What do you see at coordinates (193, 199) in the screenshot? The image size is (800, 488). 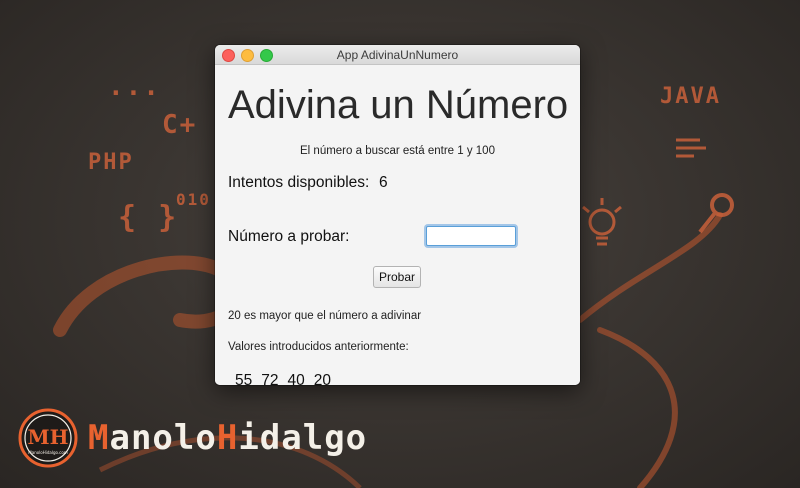 I see `bg-label-binary: 010` at bounding box center [193, 199].